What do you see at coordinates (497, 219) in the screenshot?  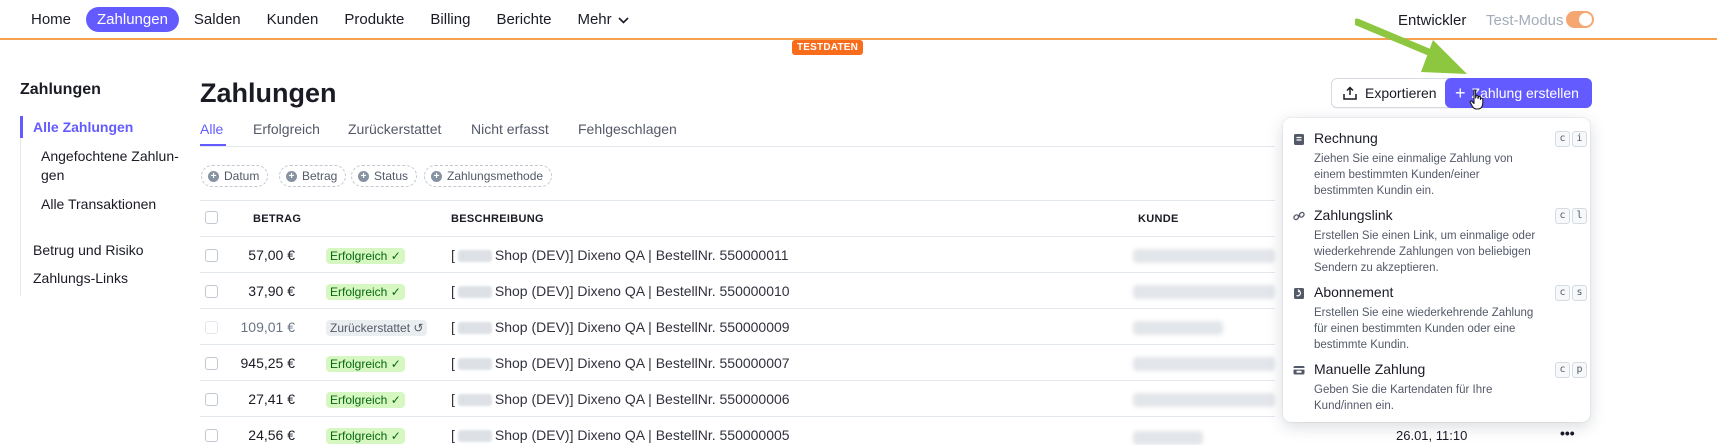 I see `header-description: BESCHREIBUNG` at bounding box center [497, 219].